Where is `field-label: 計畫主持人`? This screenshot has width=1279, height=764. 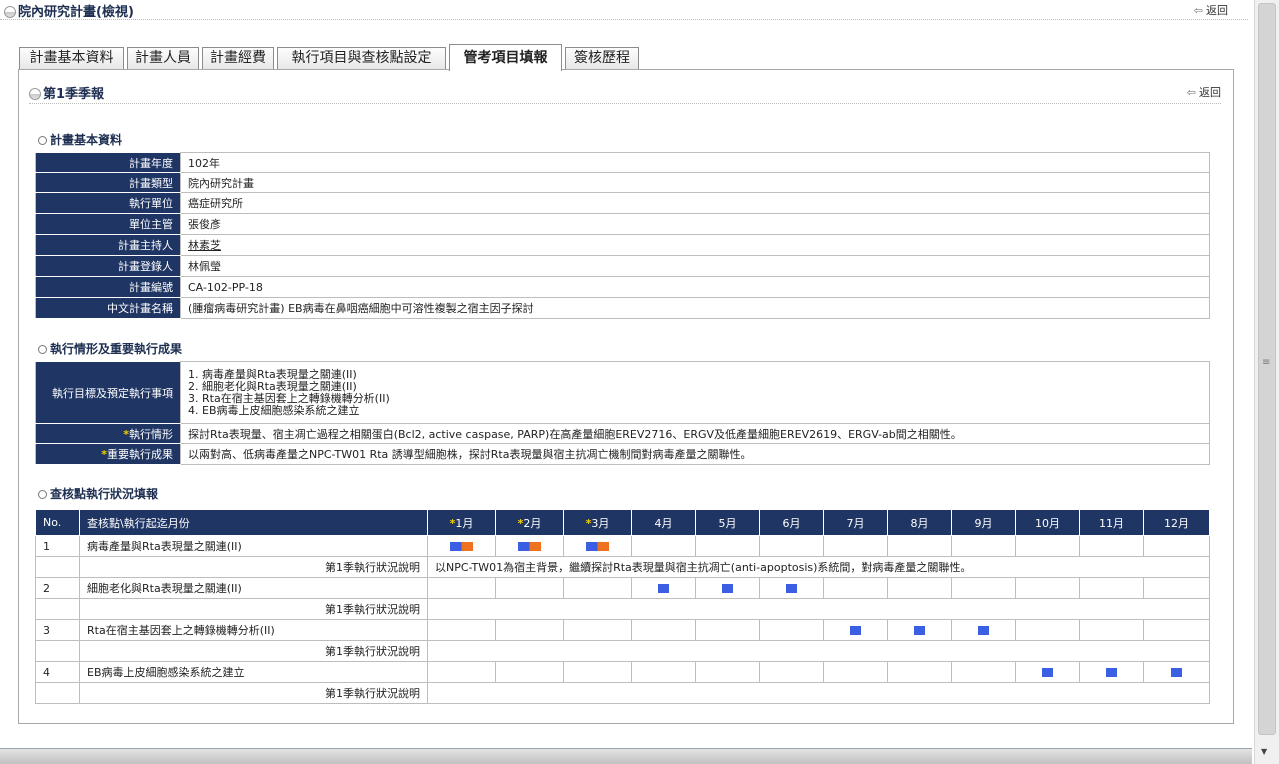 field-label: 計畫主持人 is located at coordinates (108, 245).